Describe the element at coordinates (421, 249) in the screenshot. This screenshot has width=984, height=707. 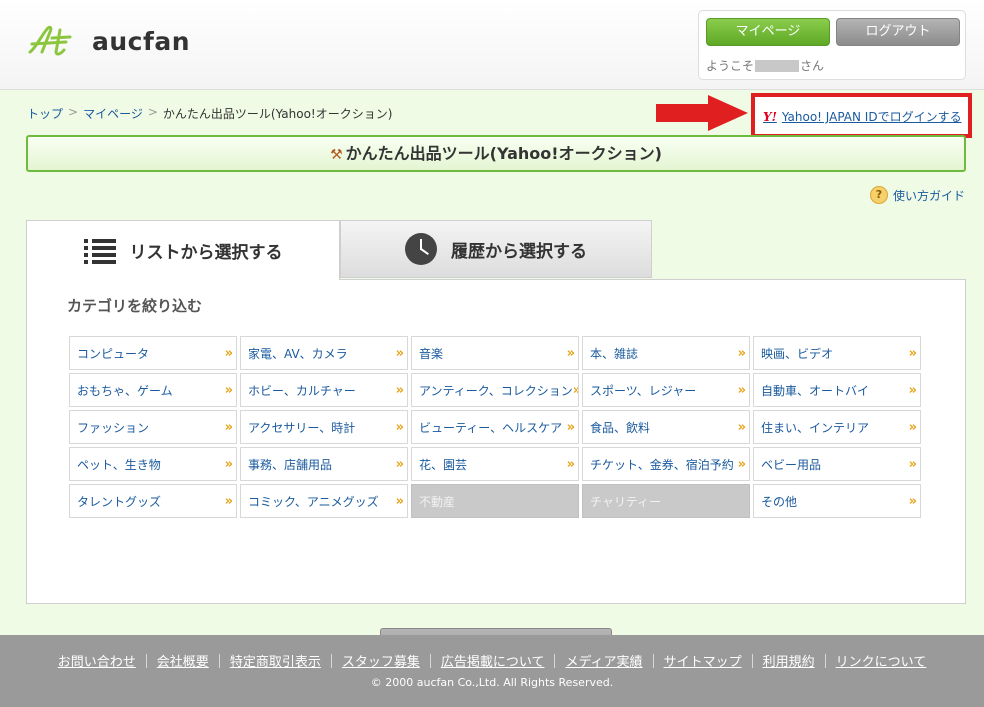
I see `clock-icon` at that location.